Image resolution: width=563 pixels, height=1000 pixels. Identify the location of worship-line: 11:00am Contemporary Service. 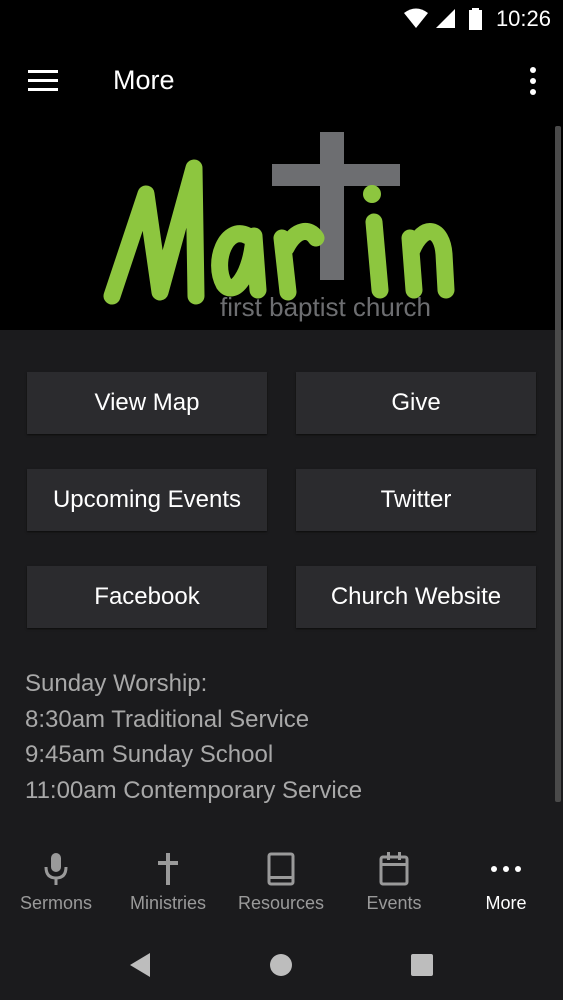
(194, 790).